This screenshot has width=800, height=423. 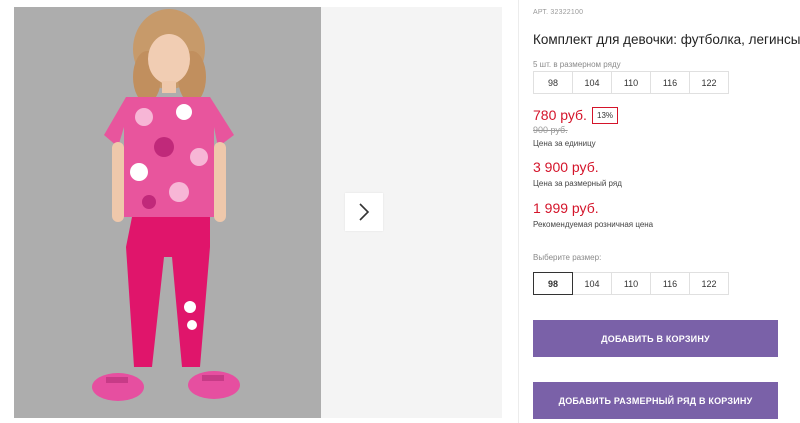 I want to click on panel-divider, so click(x=518, y=211).